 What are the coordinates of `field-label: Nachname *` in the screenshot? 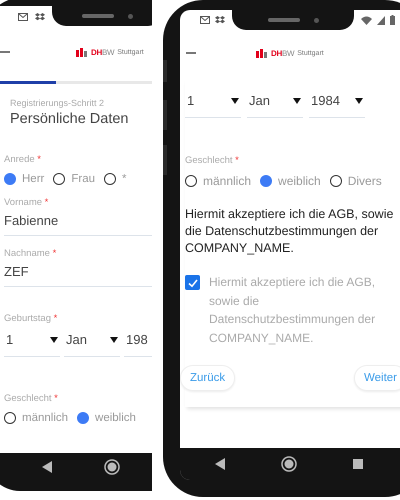 It's located at (31, 253).